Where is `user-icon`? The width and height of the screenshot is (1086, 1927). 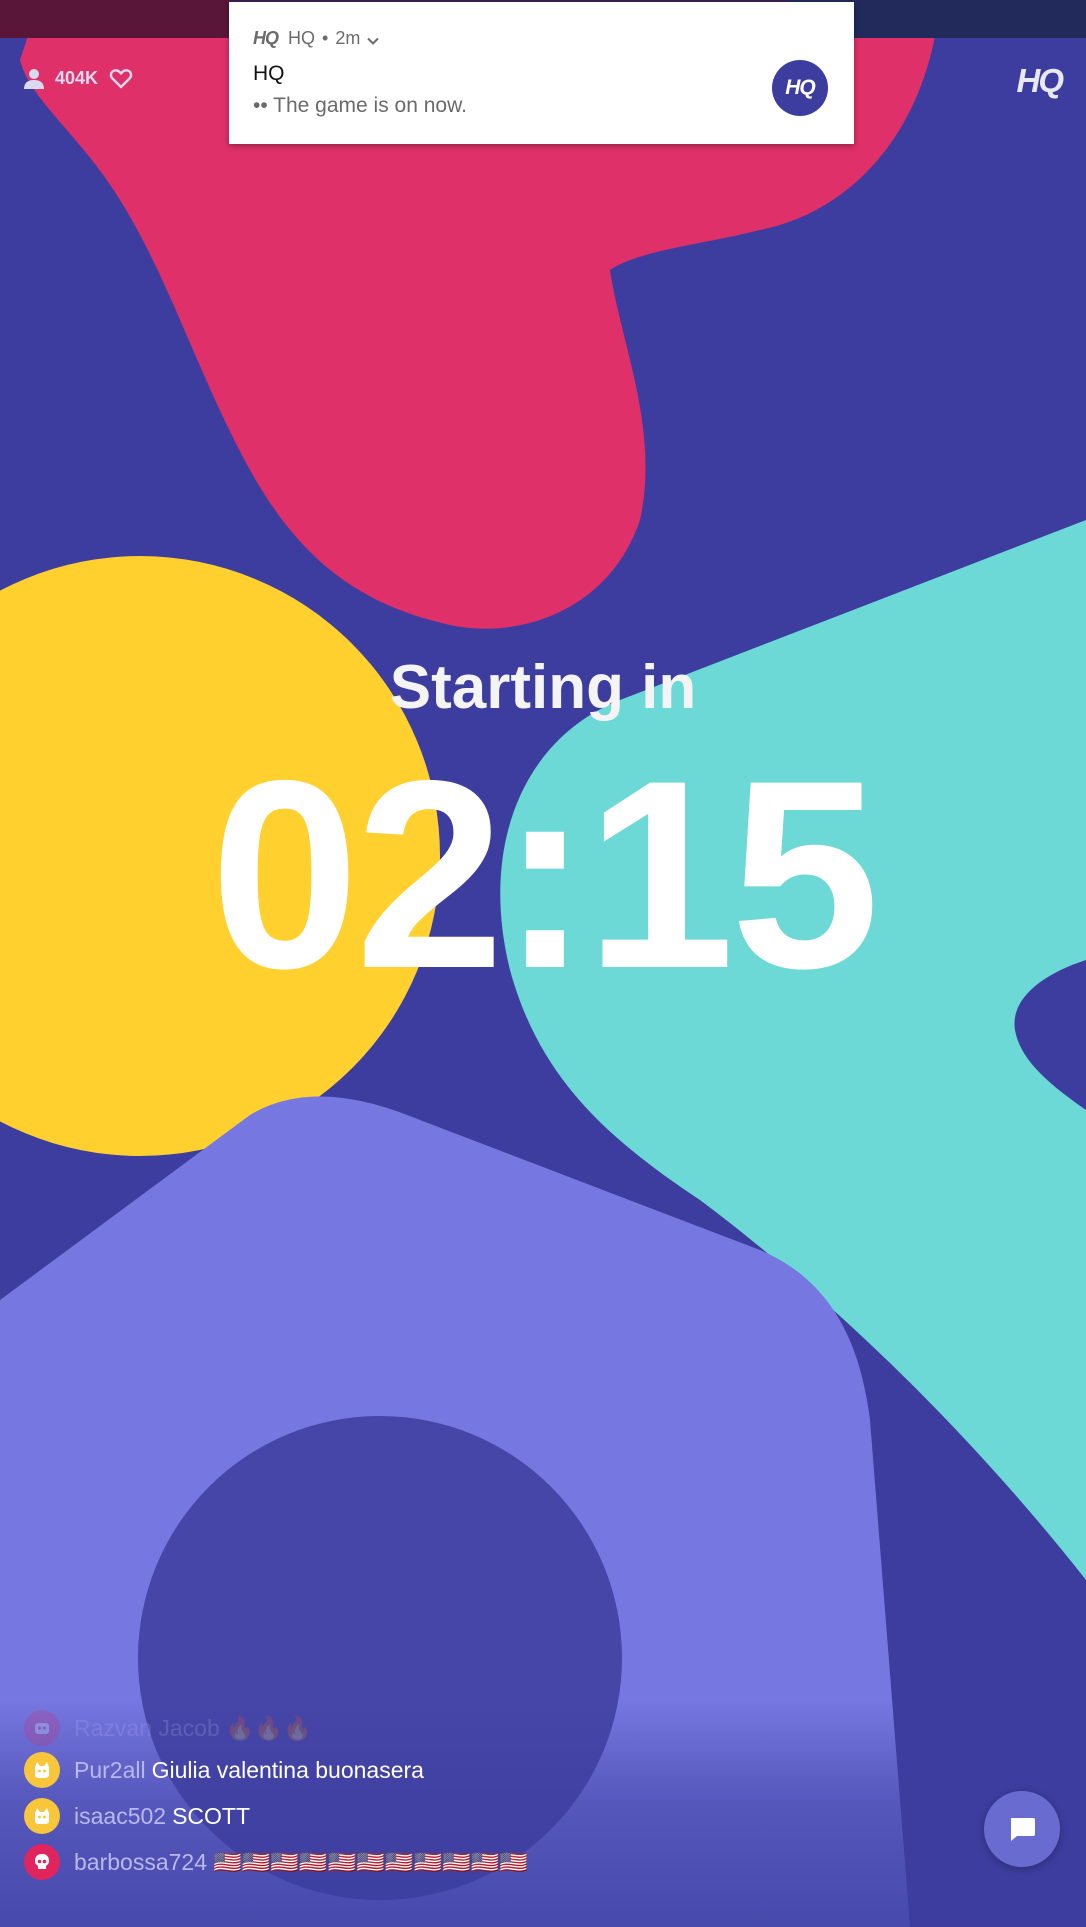 user-icon is located at coordinates (34, 78).